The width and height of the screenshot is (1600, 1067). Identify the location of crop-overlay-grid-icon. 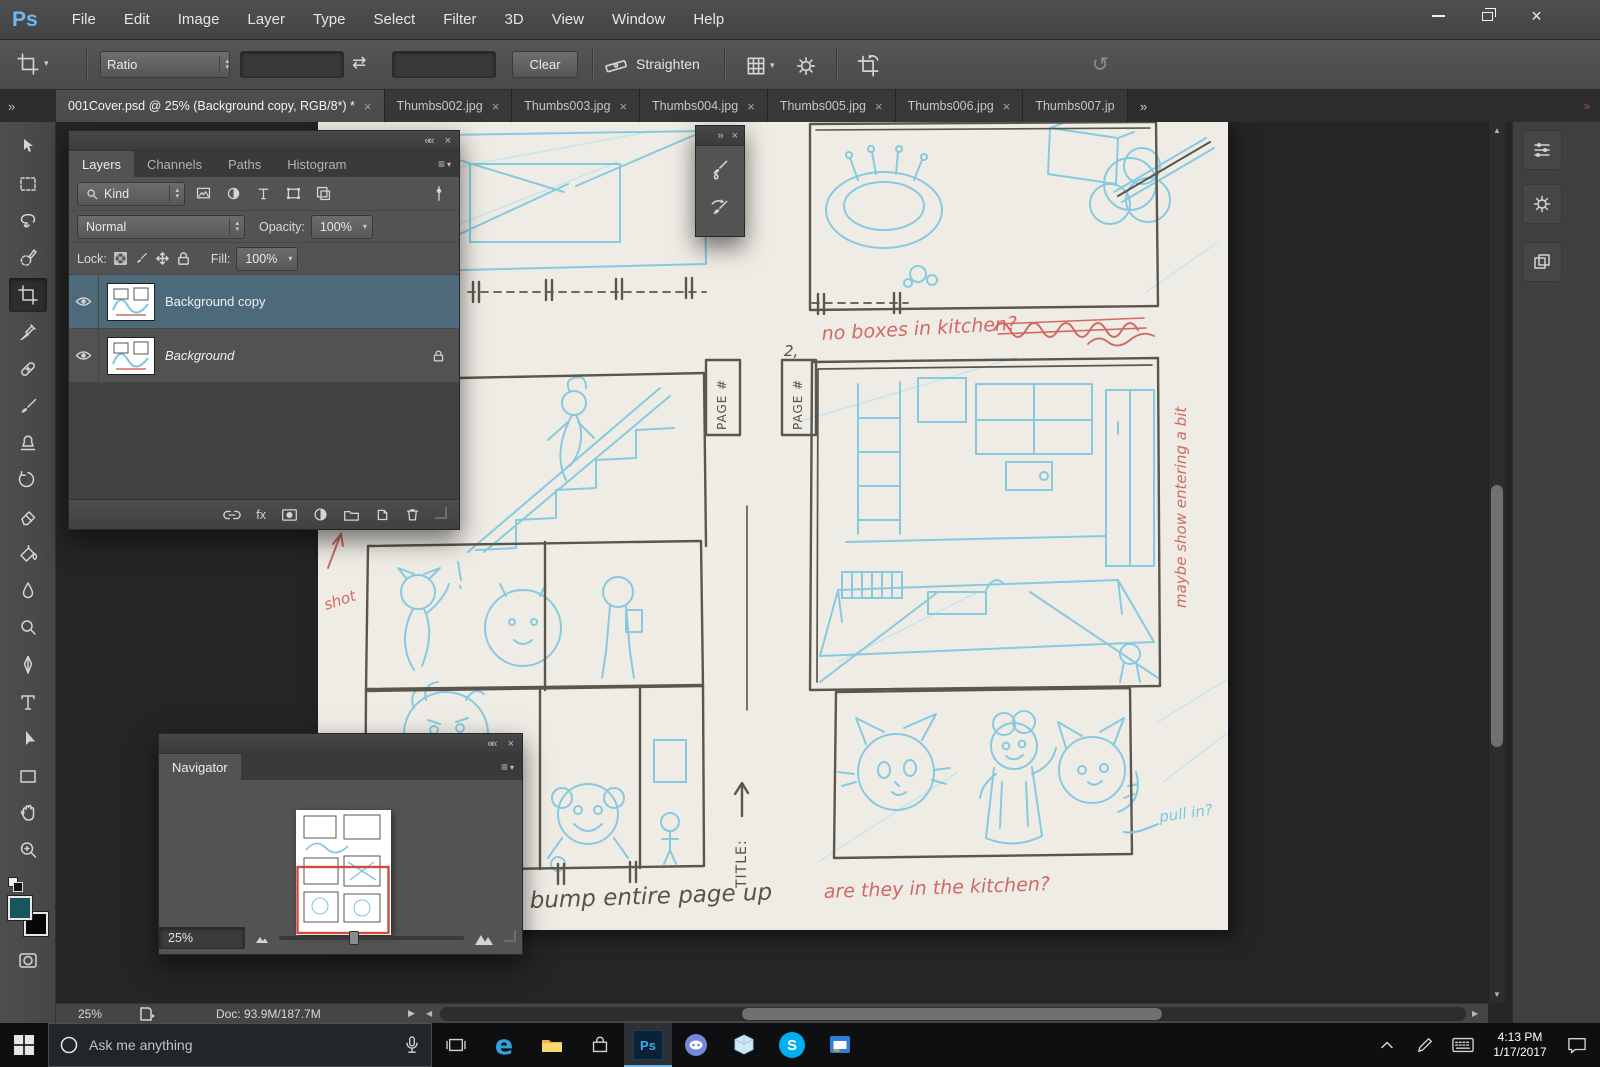
(756, 66).